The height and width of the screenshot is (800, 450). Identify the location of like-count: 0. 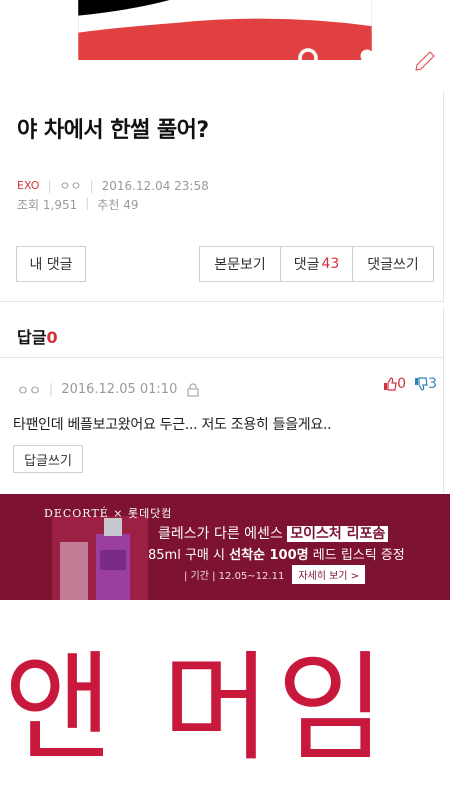
(402, 384).